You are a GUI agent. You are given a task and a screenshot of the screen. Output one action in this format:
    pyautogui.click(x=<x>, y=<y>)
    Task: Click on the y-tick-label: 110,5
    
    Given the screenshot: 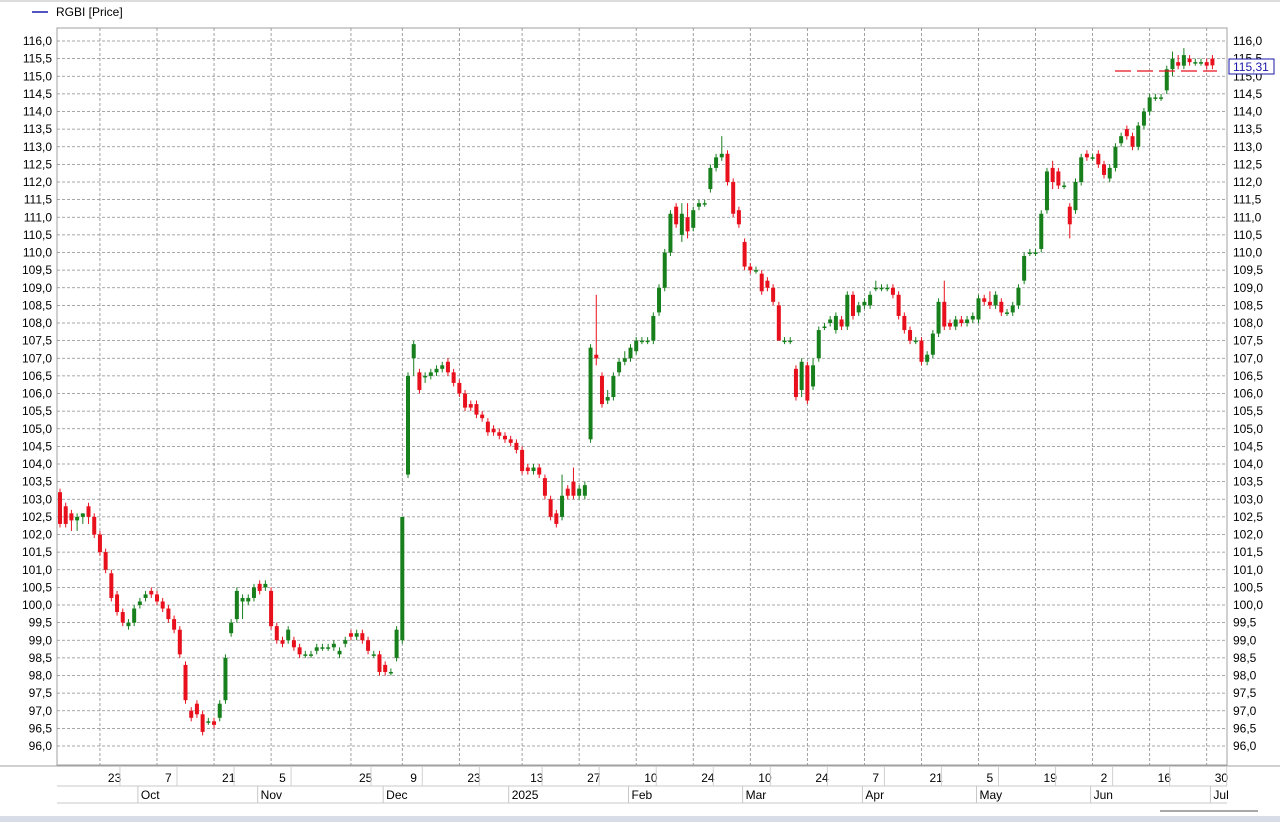 What is the action you would take?
    pyautogui.click(x=37, y=235)
    